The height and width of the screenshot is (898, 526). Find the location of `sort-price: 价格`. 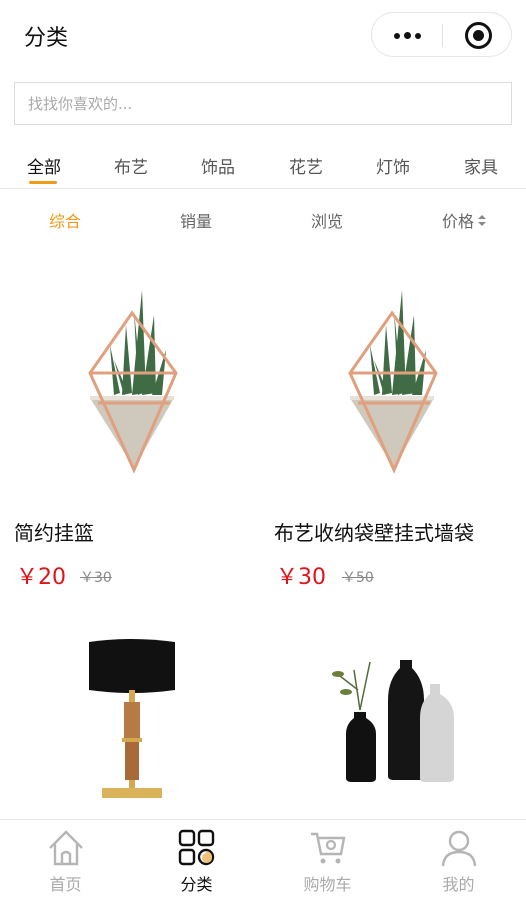

sort-price: 价格 is located at coordinates (464, 220).